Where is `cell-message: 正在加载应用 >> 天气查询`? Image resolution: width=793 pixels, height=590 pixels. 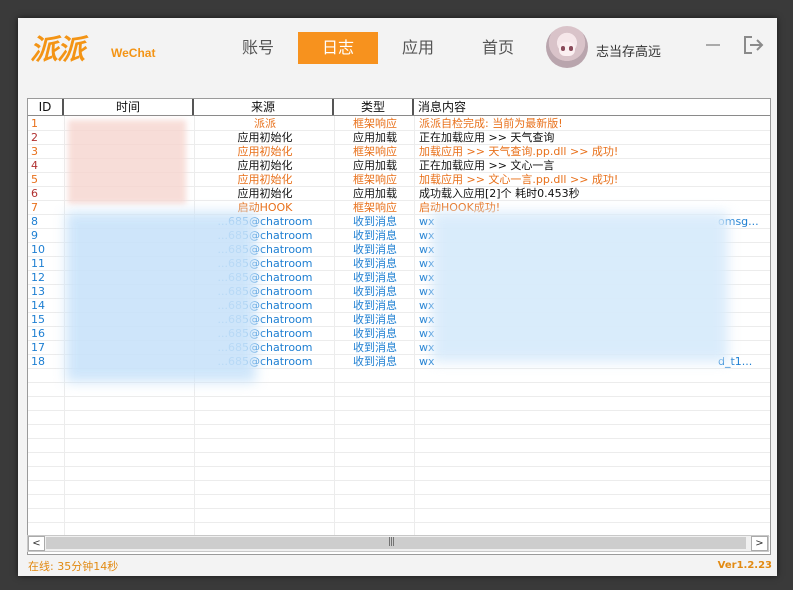 cell-message: 正在加载应用 >> 天气查询 is located at coordinates (487, 137).